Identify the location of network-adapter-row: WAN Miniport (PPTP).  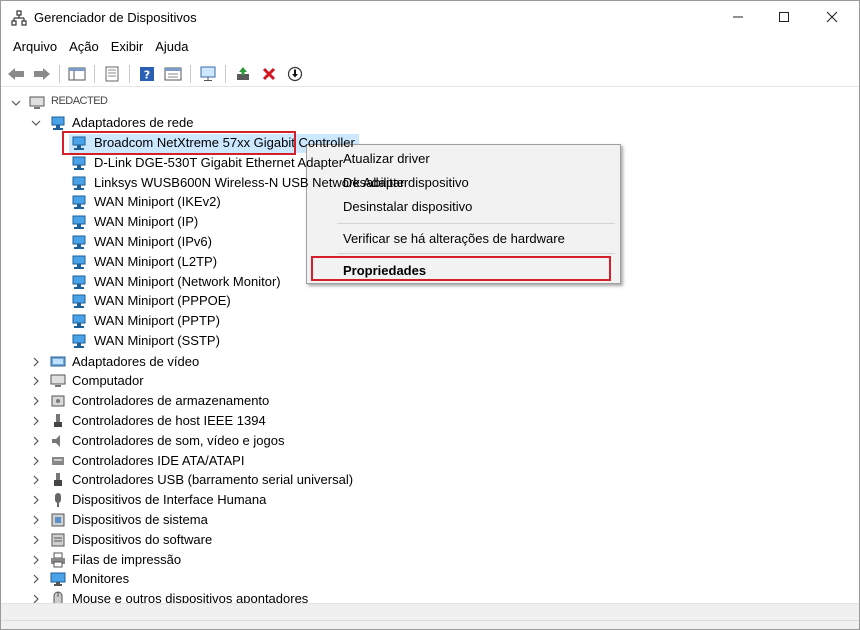
(281, 321).